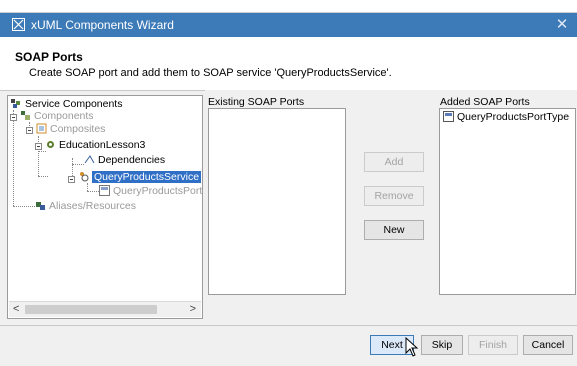  Describe the element at coordinates (25, 115) in the screenshot. I see `components-icon` at that location.